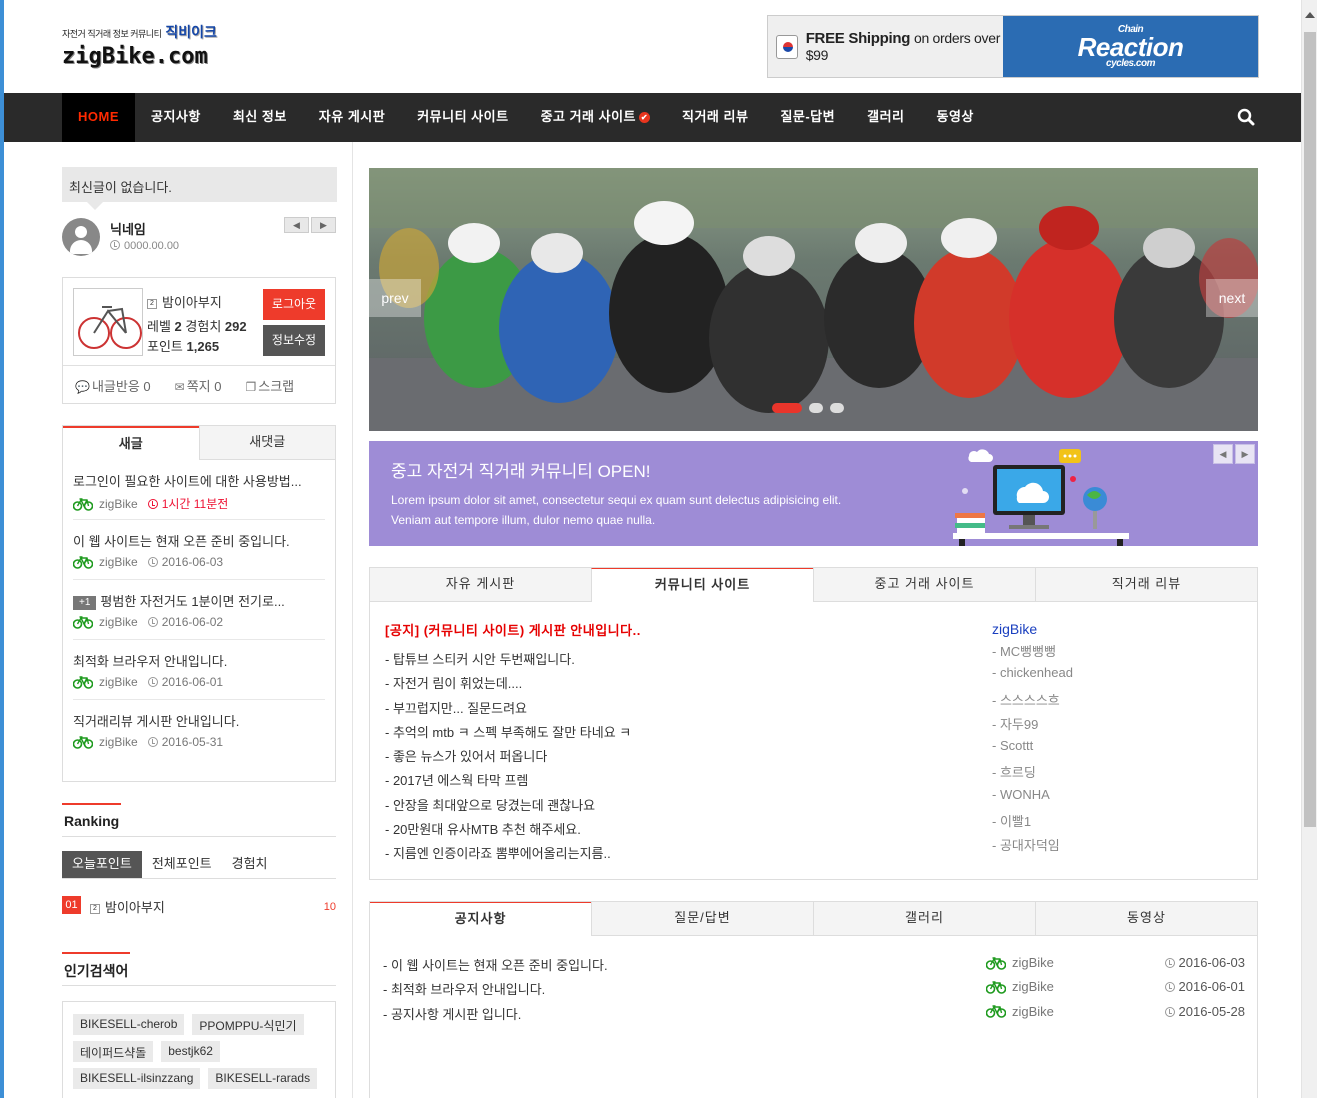 The width and height of the screenshot is (1317, 1098). I want to click on banner-prev-icon: ◀, so click(1223, 454).